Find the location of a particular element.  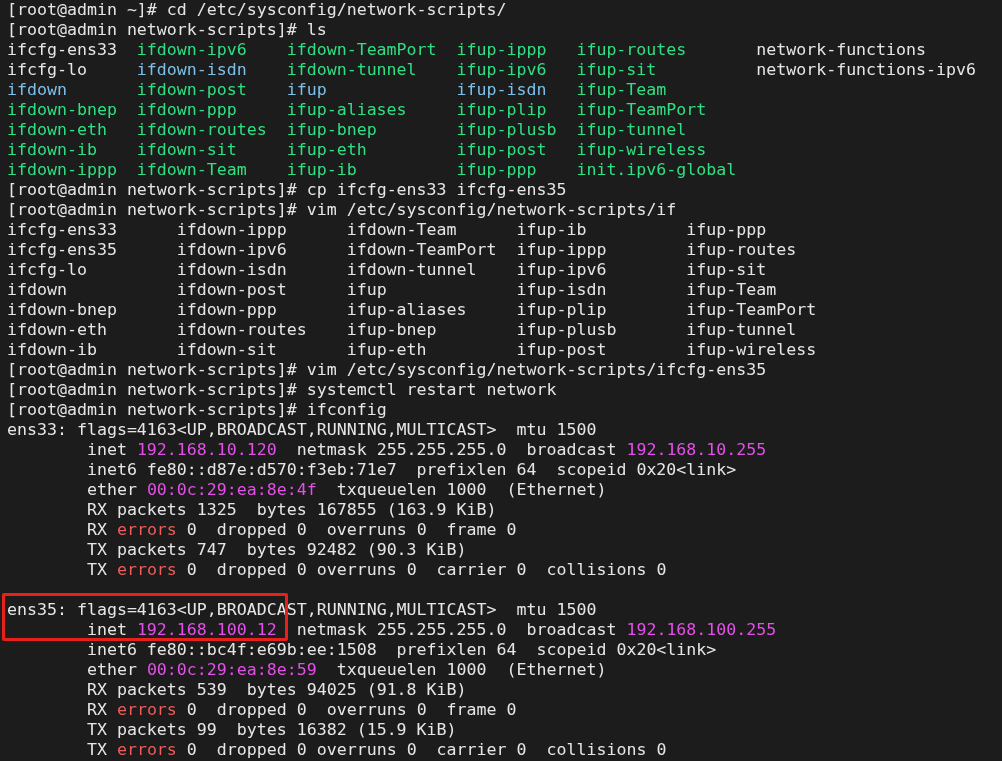

command-line: [root@admin network-scripts]# vim /etc/sysconfig/network-scripts/ifcfg-ens35 is located at coordinates (387, 370).